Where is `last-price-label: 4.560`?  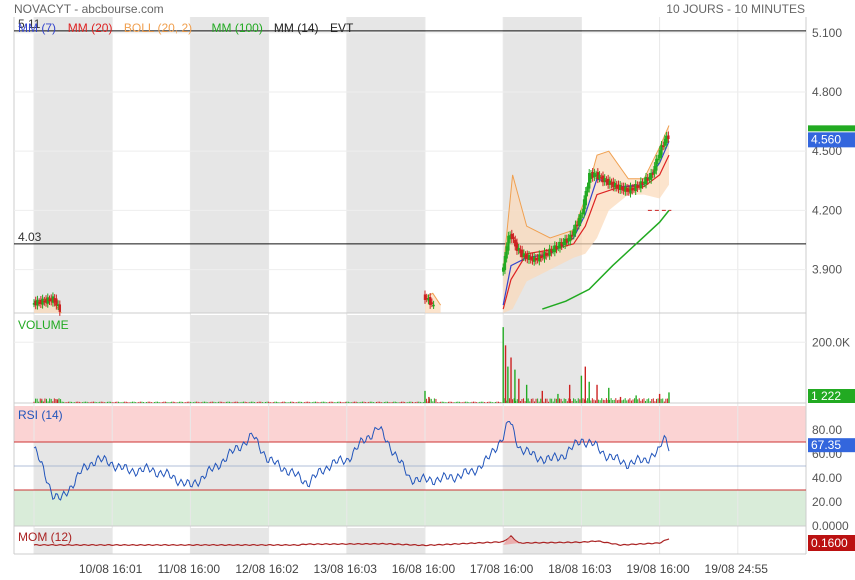
last-price-label: 4.560 is located at coordinates (826, 139).